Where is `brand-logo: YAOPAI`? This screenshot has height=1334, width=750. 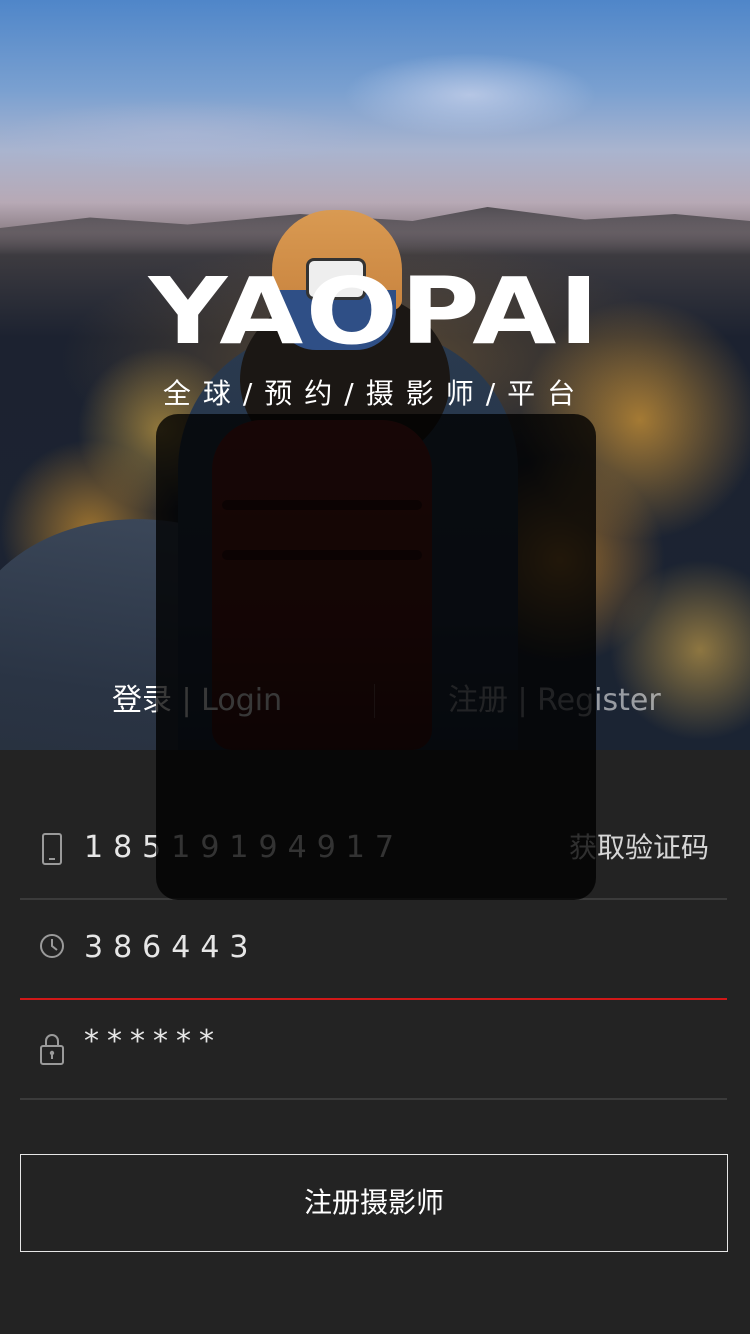 brand-logo: YAOPAI is located at coordinates (375, 311).